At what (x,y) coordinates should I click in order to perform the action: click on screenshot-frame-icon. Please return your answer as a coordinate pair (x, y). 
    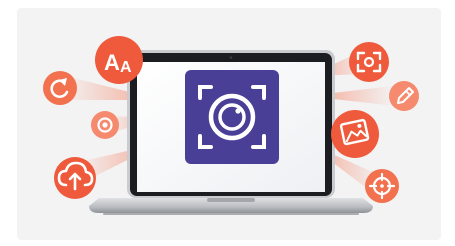
    Looking at the image, I should click on (369, 62).